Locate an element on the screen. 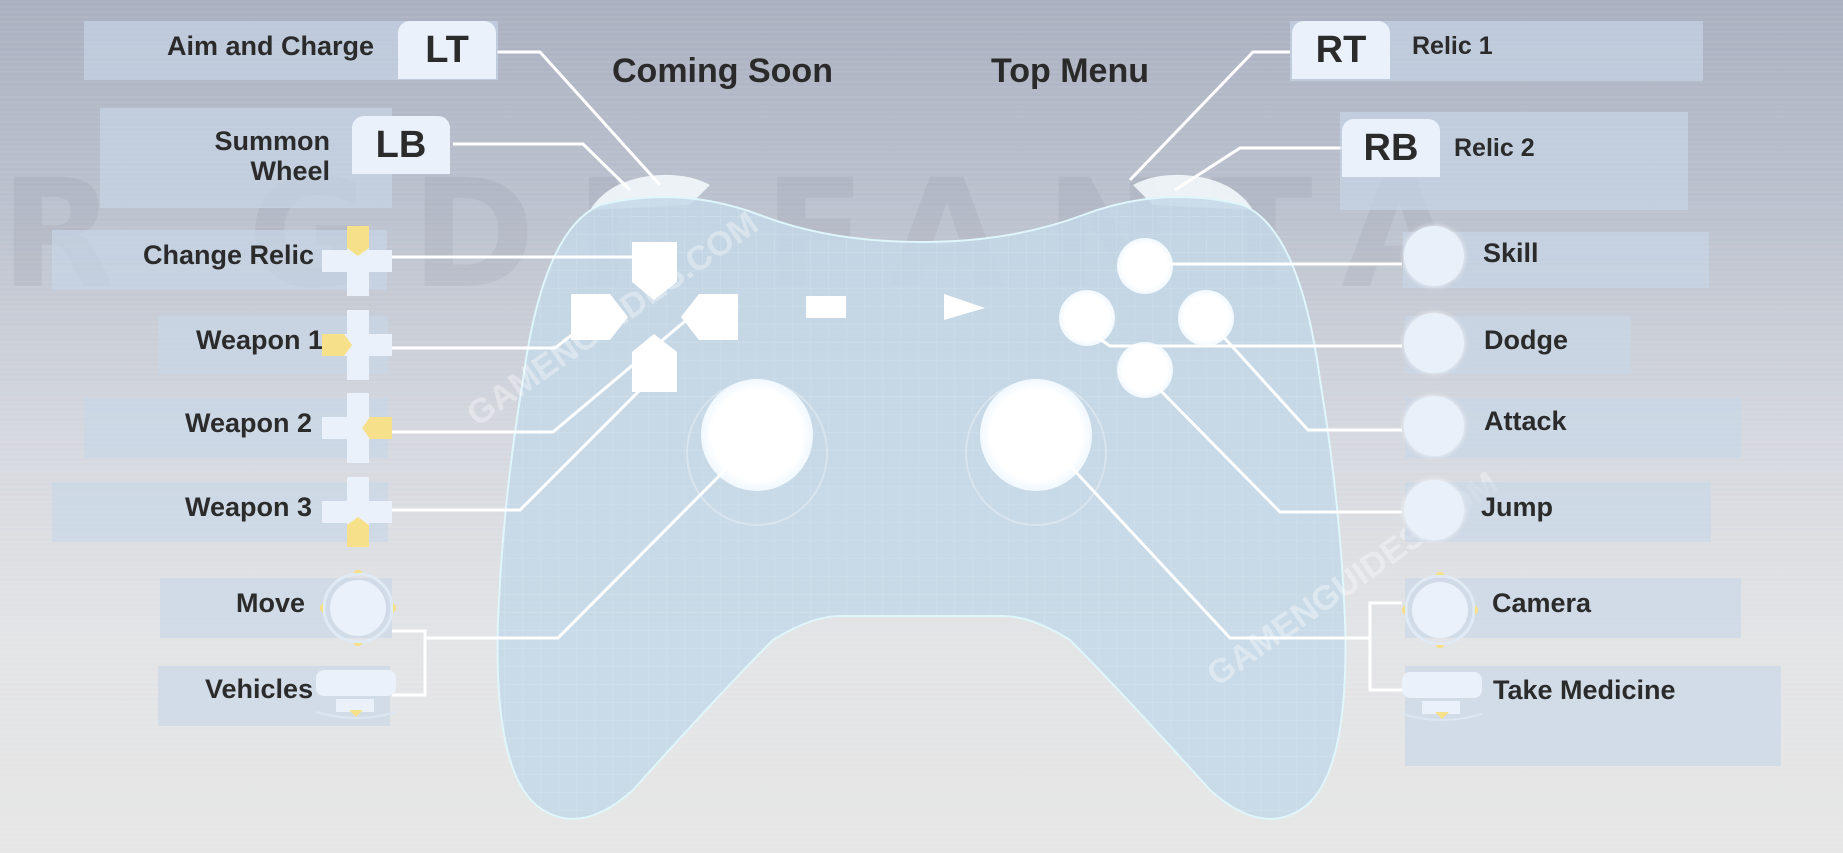 The height and width of the screenshot is (853, 1843). action-vehicles: Vehicles is located at coordinates (259, 689).